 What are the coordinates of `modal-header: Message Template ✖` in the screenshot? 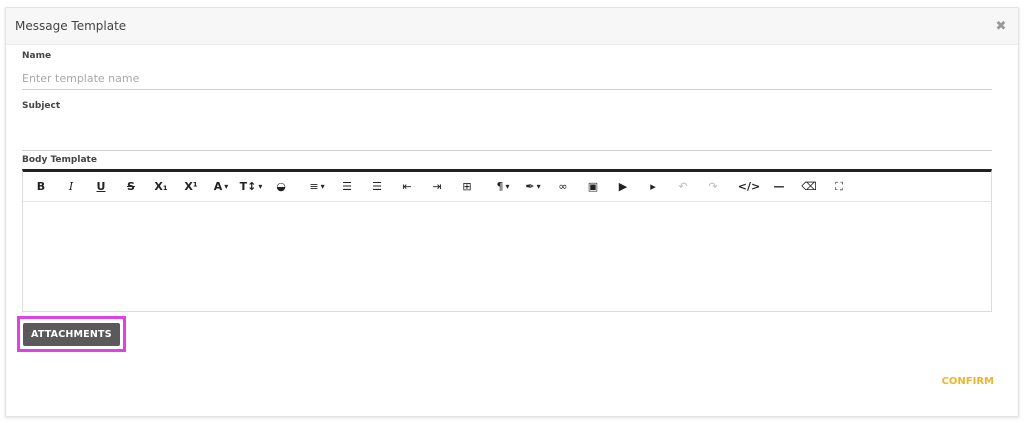 It's located at (512, 26).